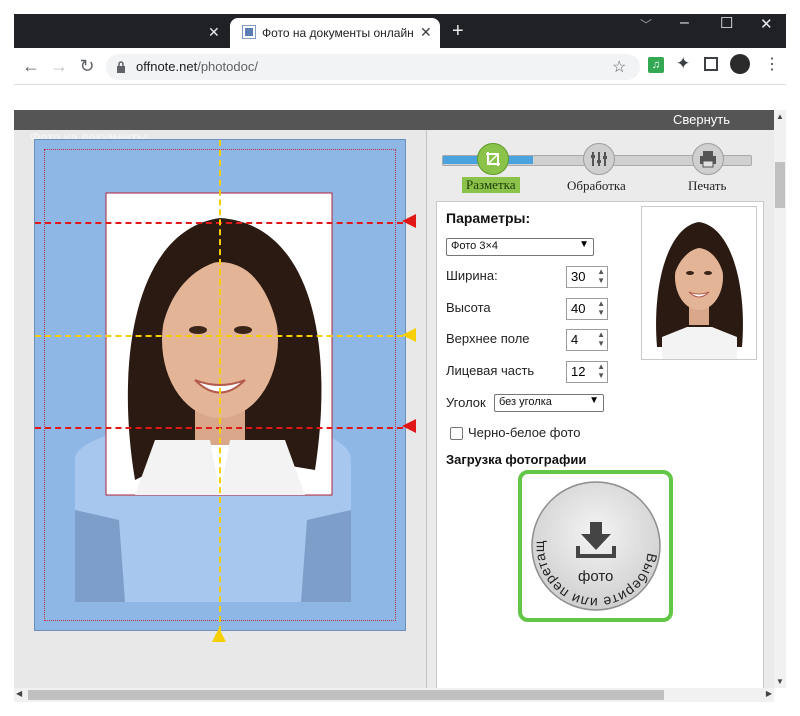 This screenshot has width=800, height=716. I want to click on width-value: 30, so click(578, 276).